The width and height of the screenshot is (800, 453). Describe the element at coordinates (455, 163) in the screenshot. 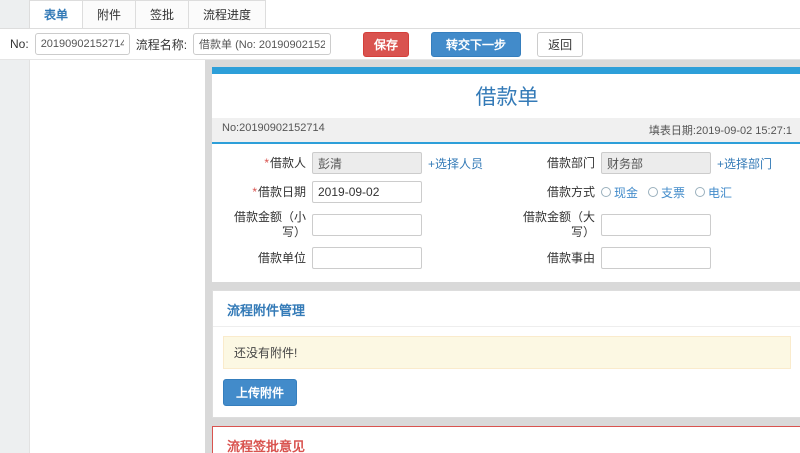

I see `select-person-link: +选择人员` at that location.